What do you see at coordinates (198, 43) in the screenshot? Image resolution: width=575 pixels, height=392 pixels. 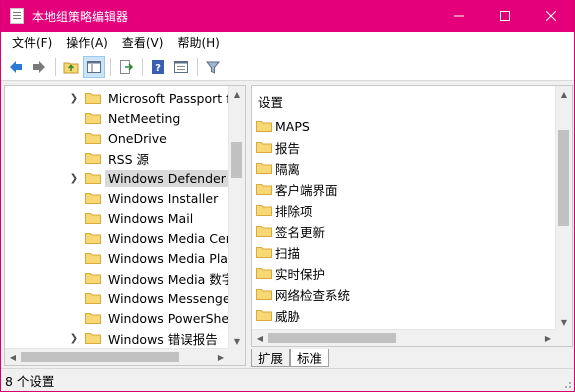 I see `menu-help: 帮助(H)` at bounding box center [198, 43].